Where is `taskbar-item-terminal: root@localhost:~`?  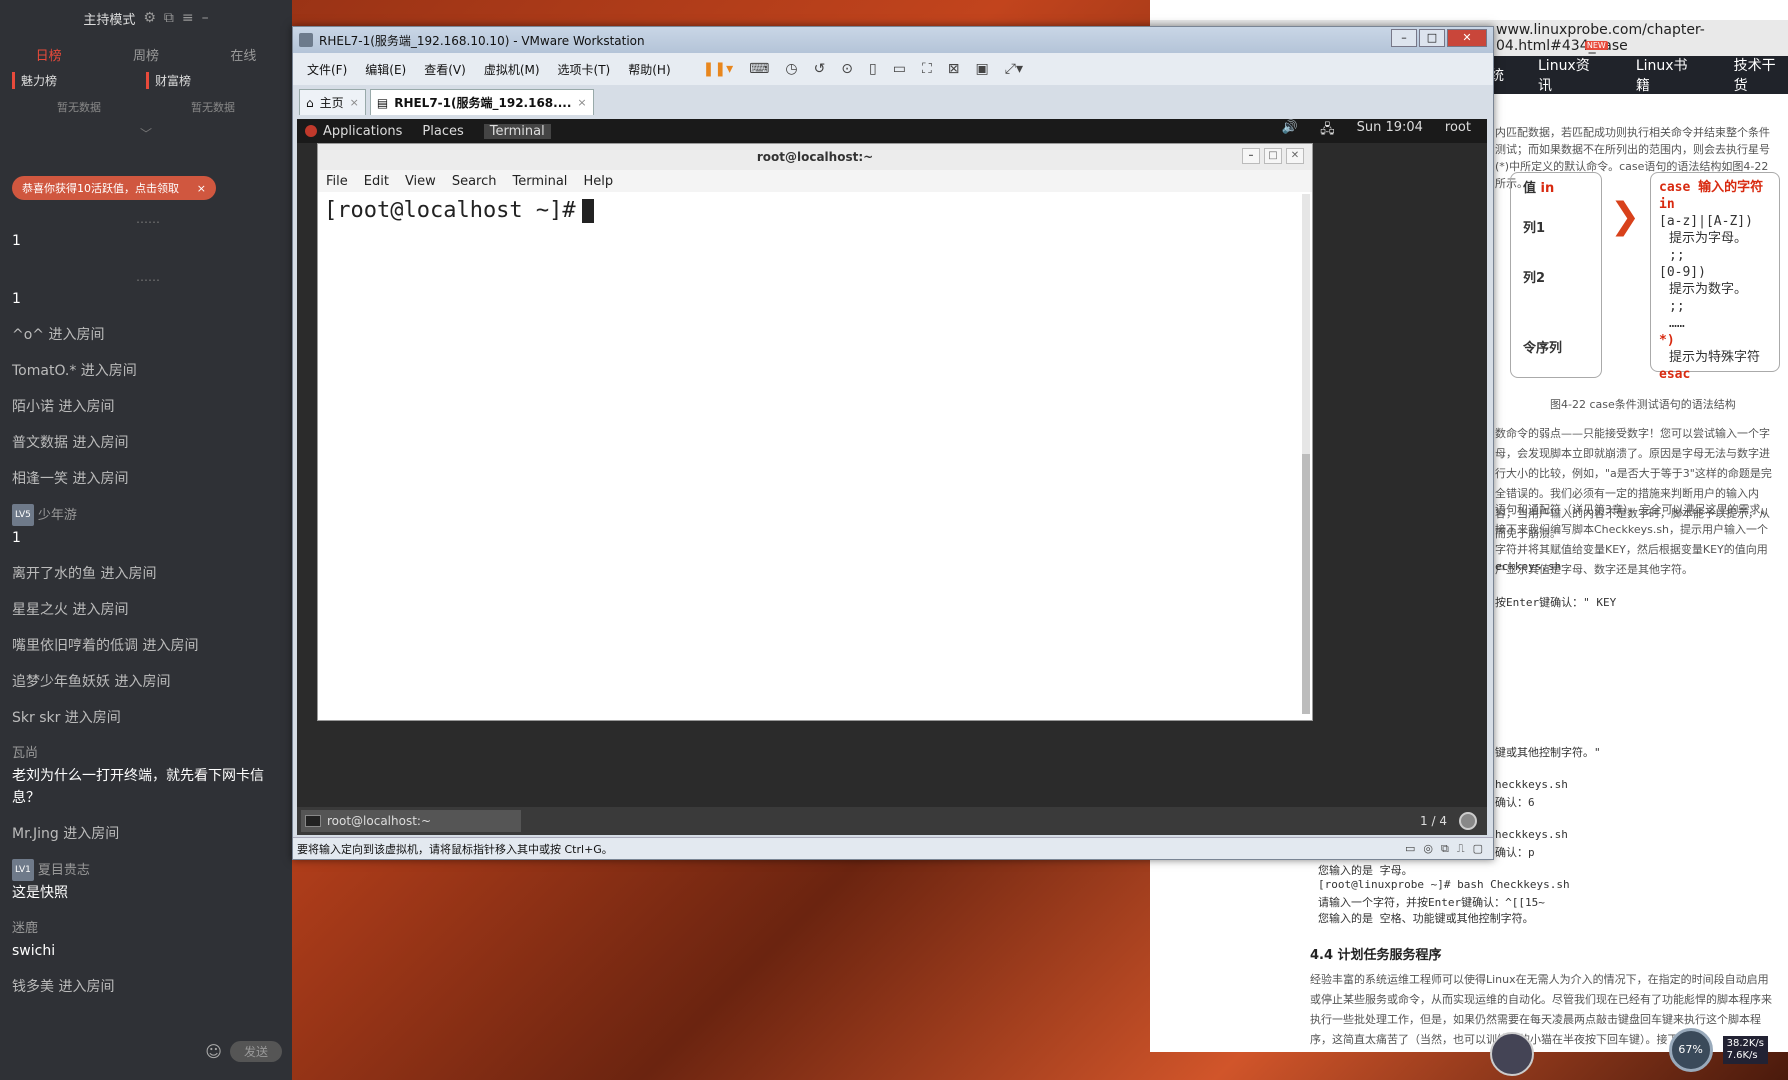
taskbar-item-terminal: root@localhost:~ is located at coordinates (411, 821).